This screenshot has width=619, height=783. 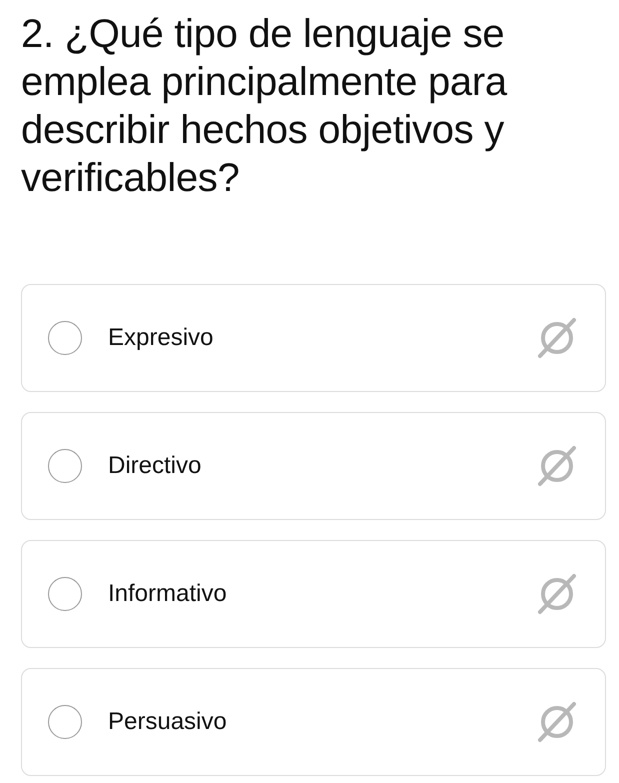 I want to click on answer-option: Informativo, so click(x=313, y=594).